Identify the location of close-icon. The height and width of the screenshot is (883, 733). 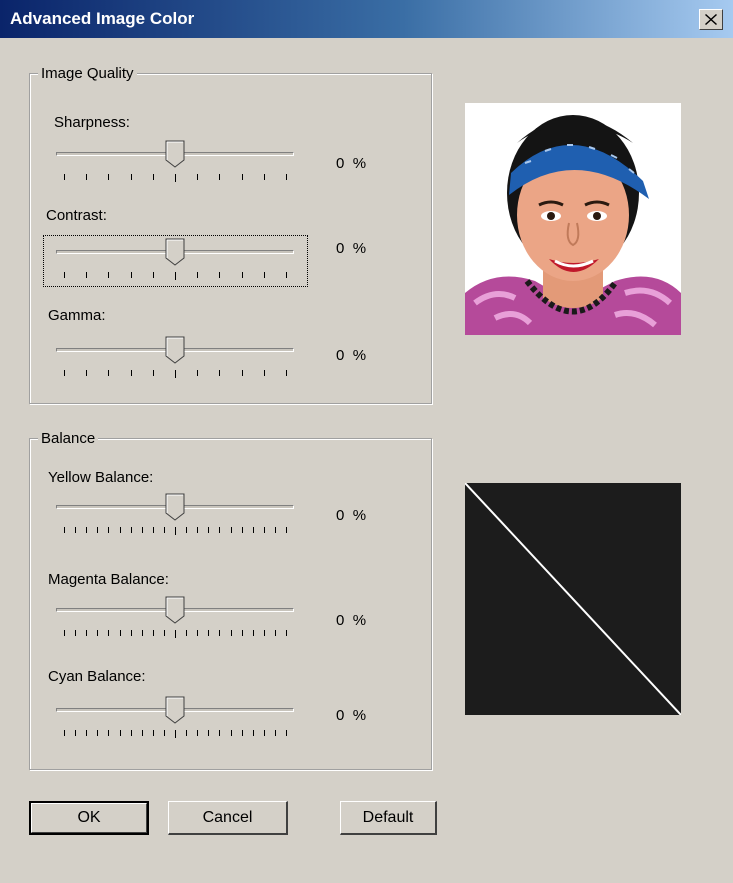
(711, 19).